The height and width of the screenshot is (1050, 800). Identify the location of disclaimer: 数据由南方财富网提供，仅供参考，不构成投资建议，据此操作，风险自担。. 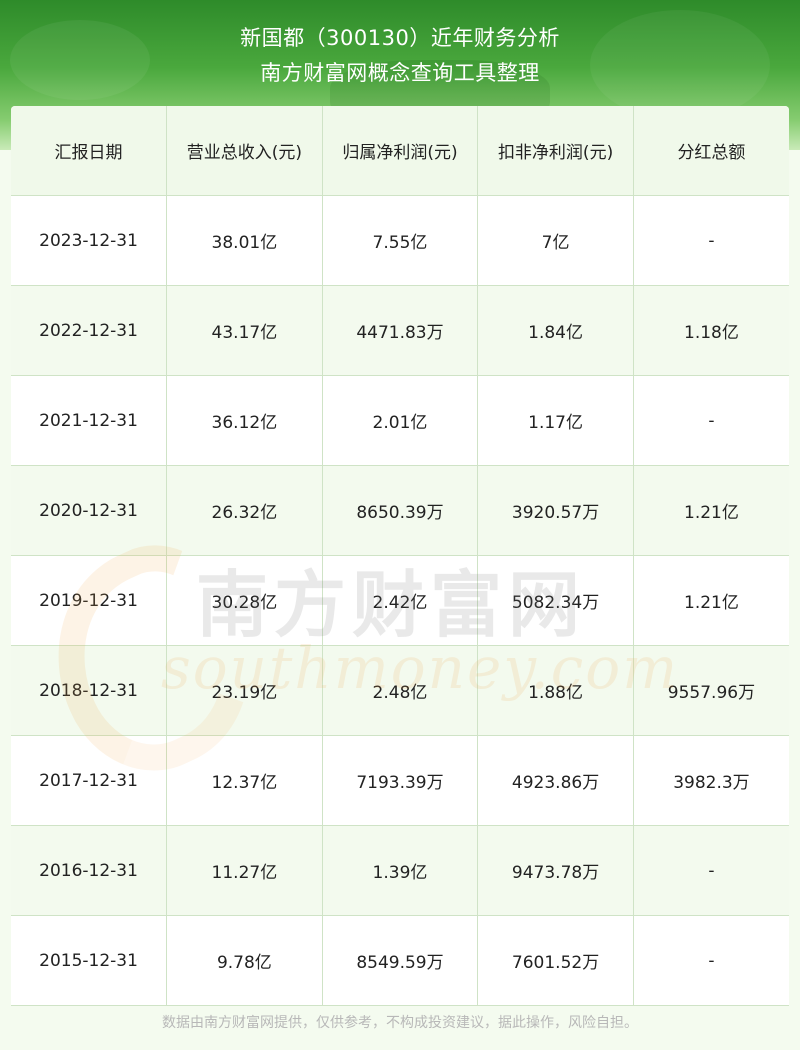
(400, 1023).